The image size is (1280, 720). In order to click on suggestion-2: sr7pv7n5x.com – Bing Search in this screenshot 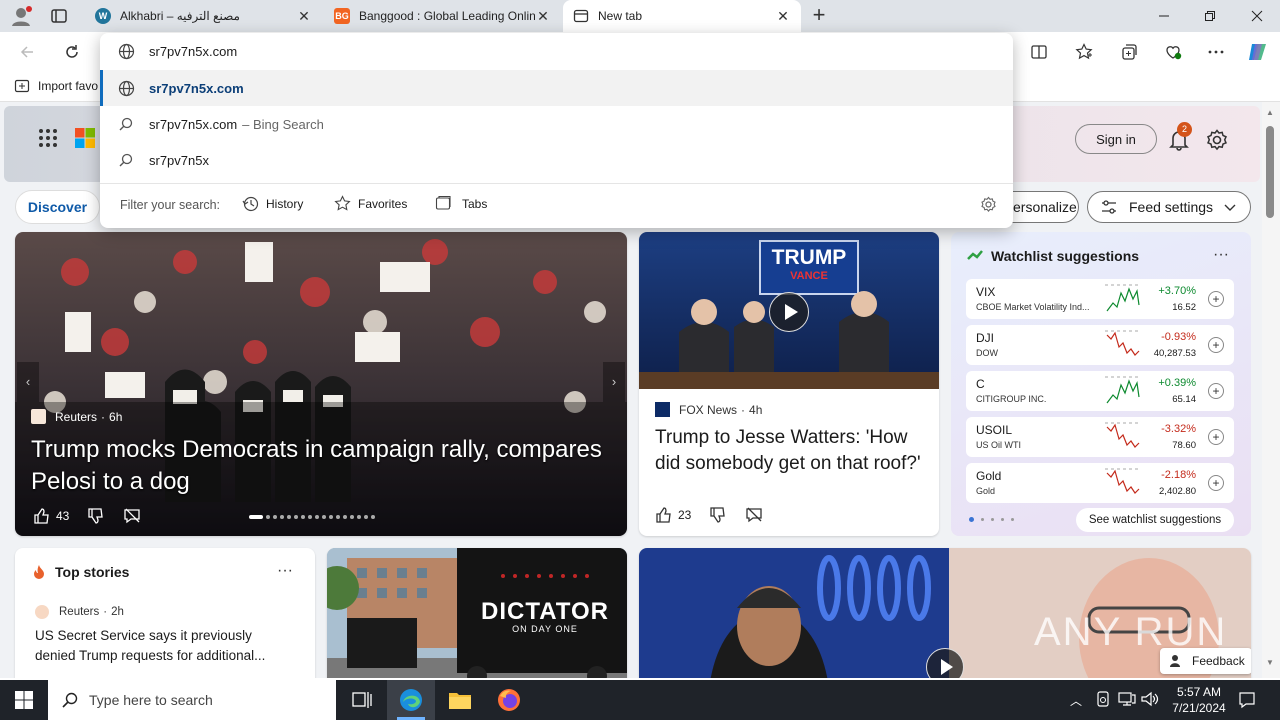, I will do `click(556, 124)`.